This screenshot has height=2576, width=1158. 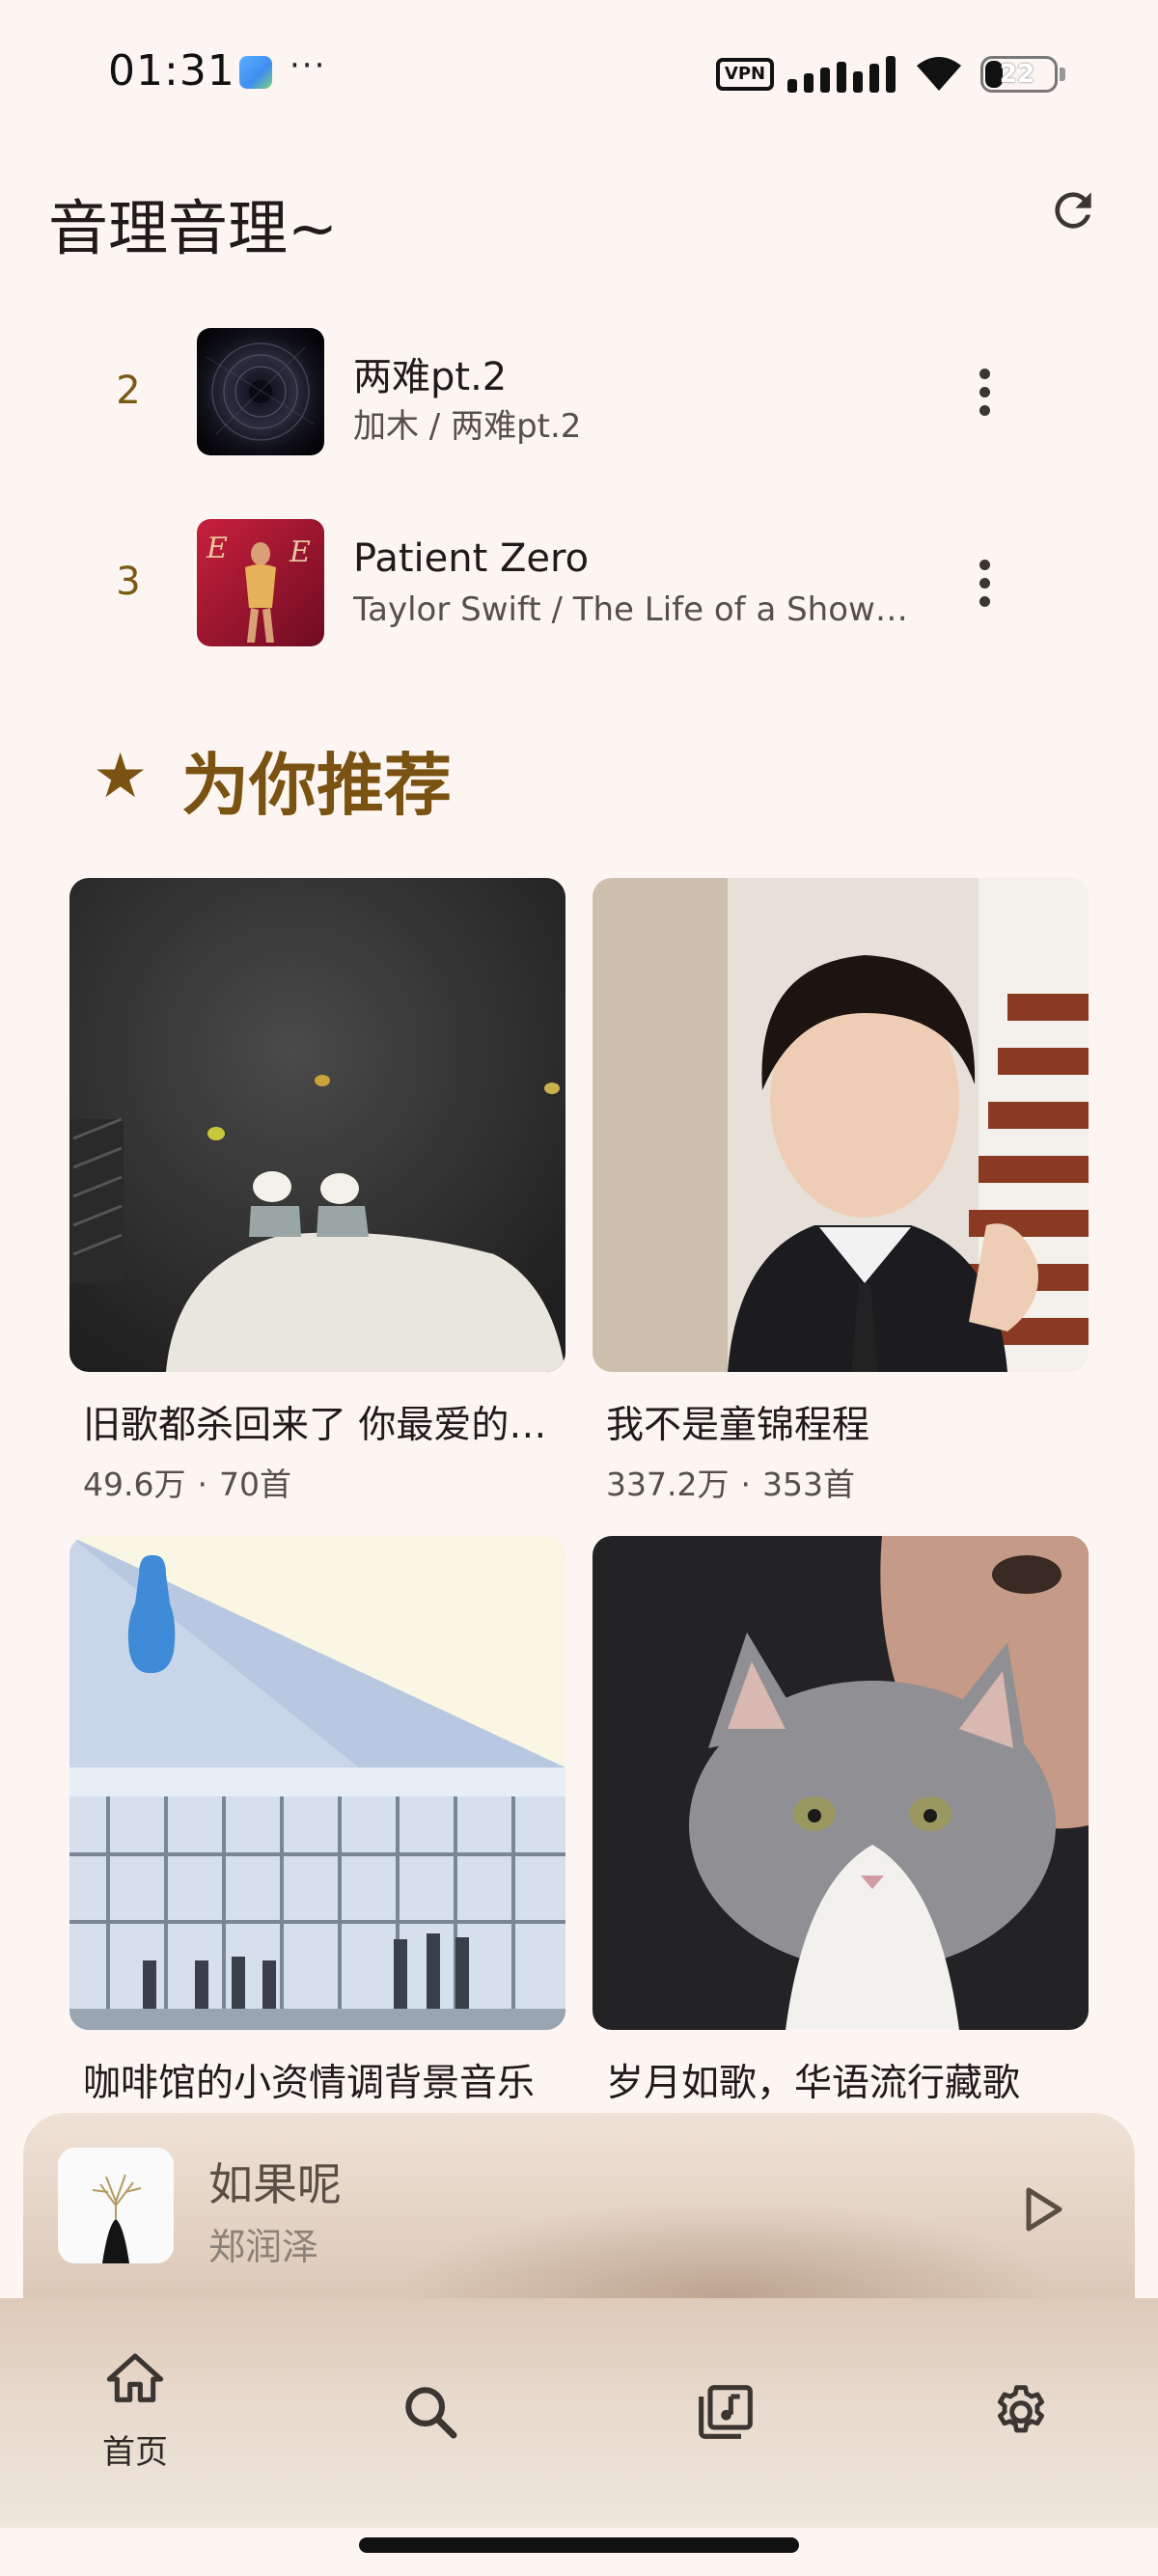 What do you see at coordinates (808, 1485) in the screenshot?
I see `playlist-count: 353首` at bounding box center [808, 1485].